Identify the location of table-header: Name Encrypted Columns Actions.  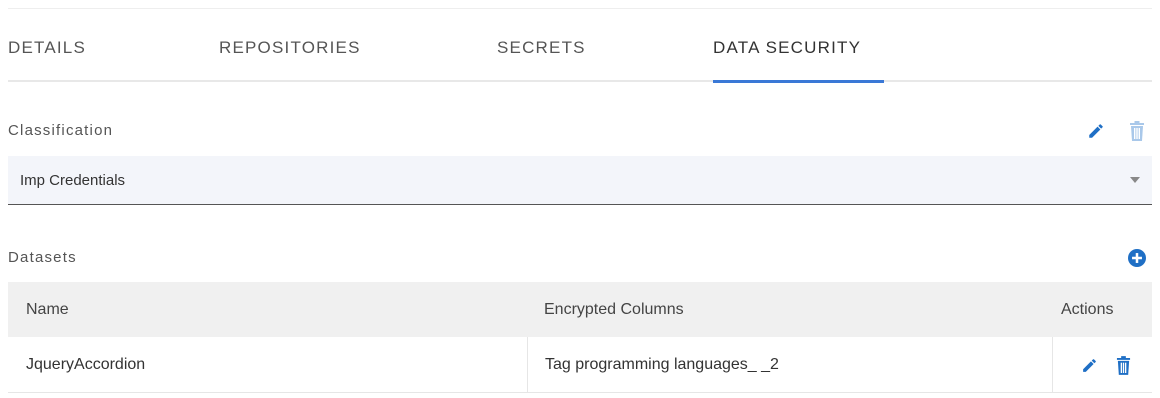
(580, 309).